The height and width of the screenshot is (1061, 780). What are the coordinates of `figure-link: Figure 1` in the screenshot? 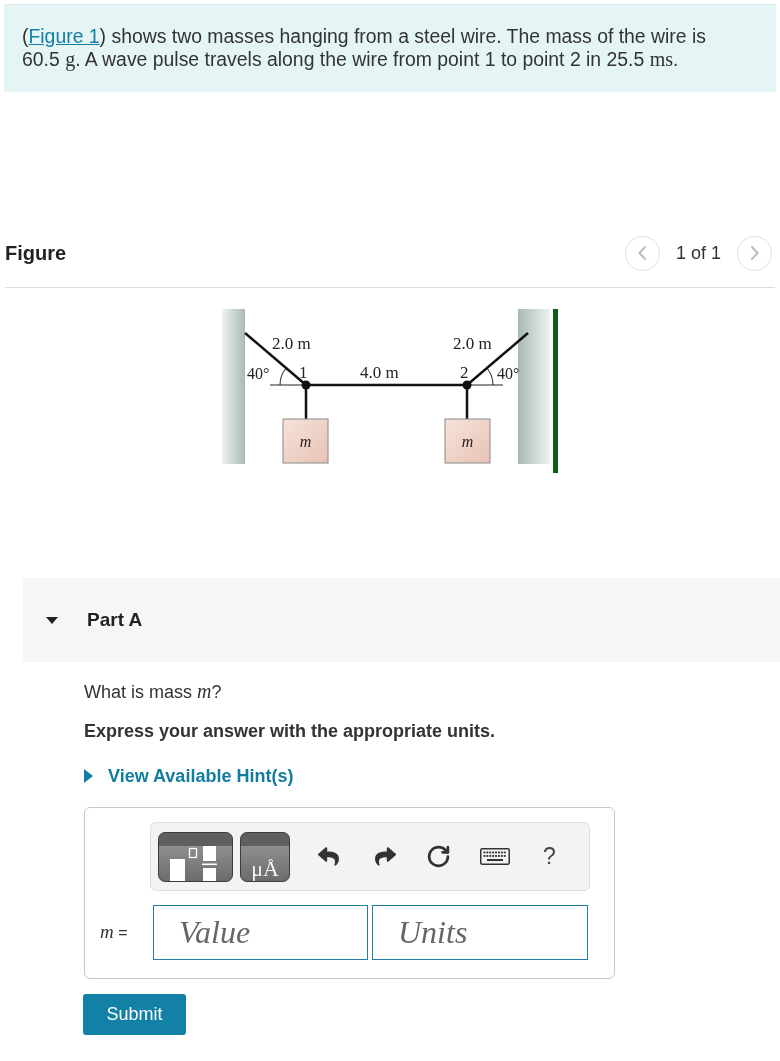 It's located at (64, 36).